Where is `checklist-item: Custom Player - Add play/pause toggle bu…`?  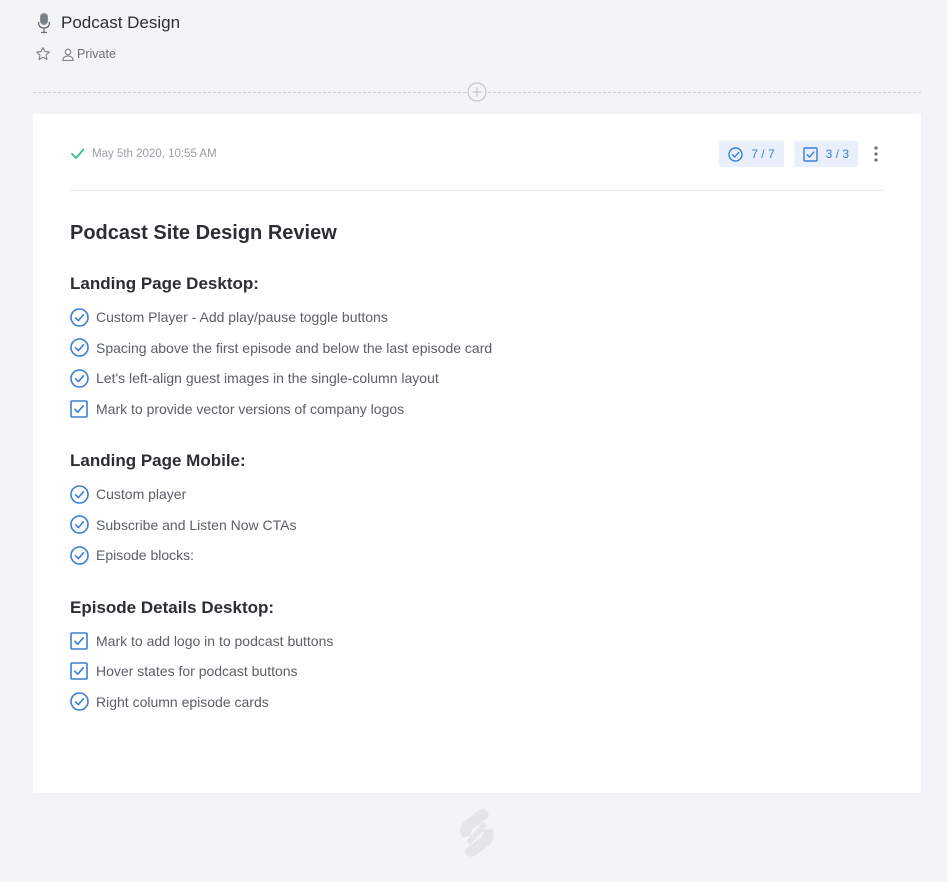 checklist-item: Custom Player - Add play/pause toggle bu… is located at coordinates (281, 317).